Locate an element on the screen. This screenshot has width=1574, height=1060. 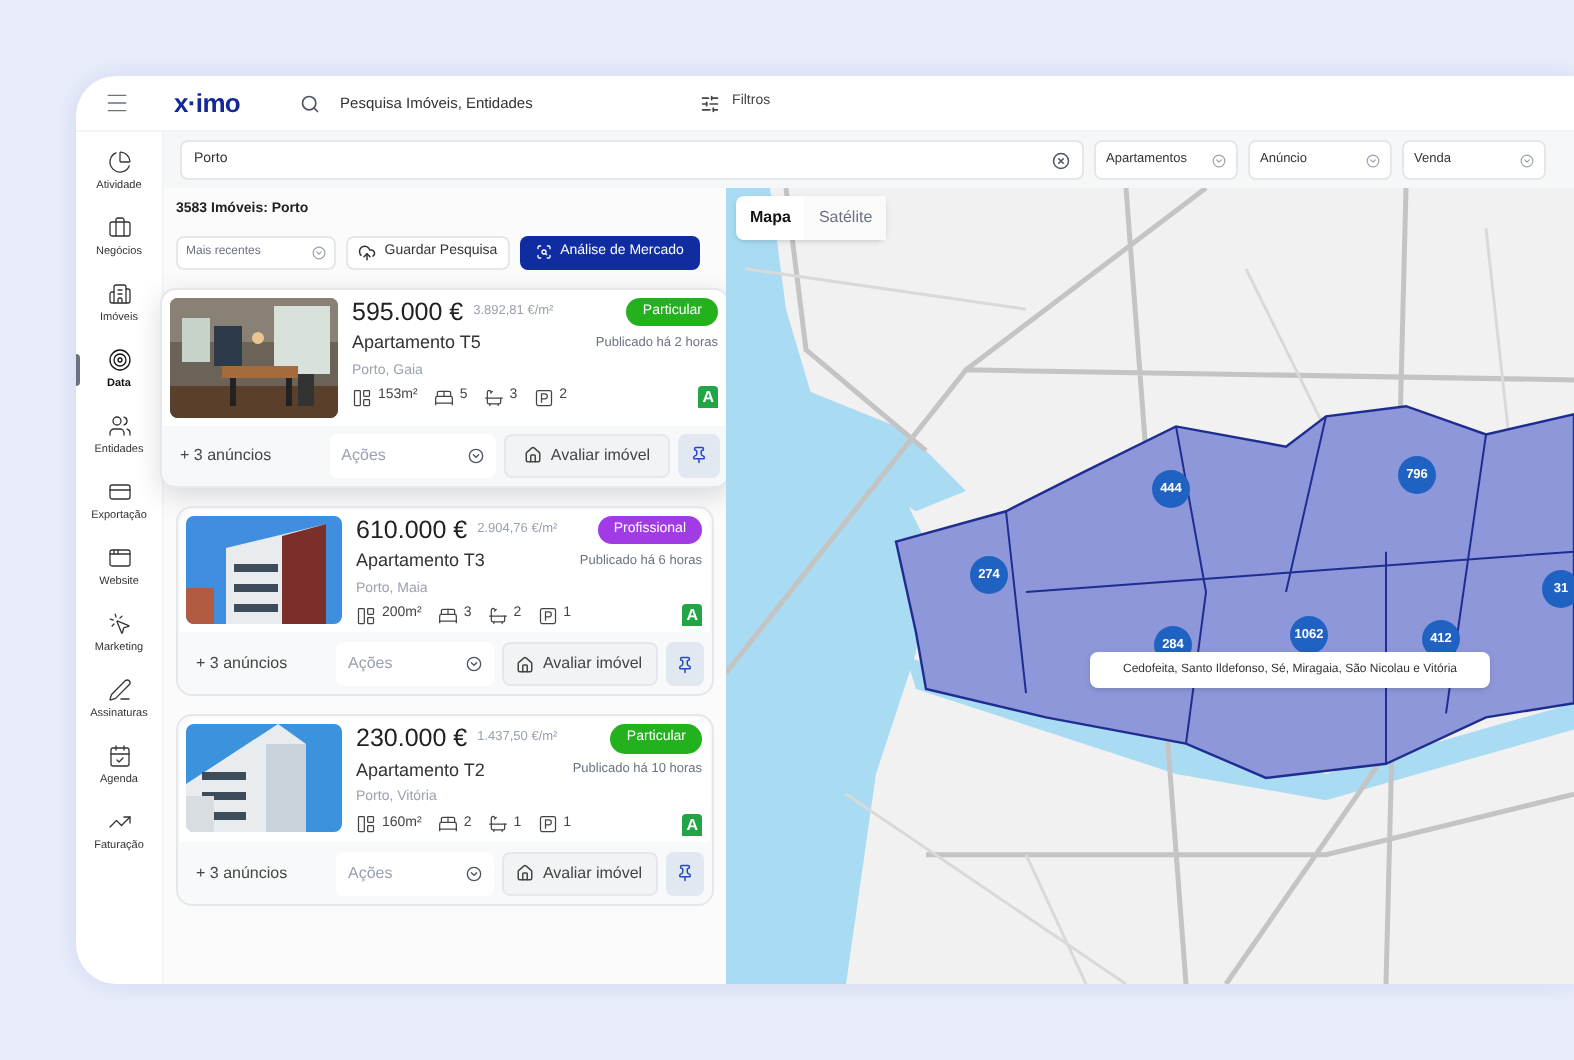
building-icon is located at coordinates (119, 294).